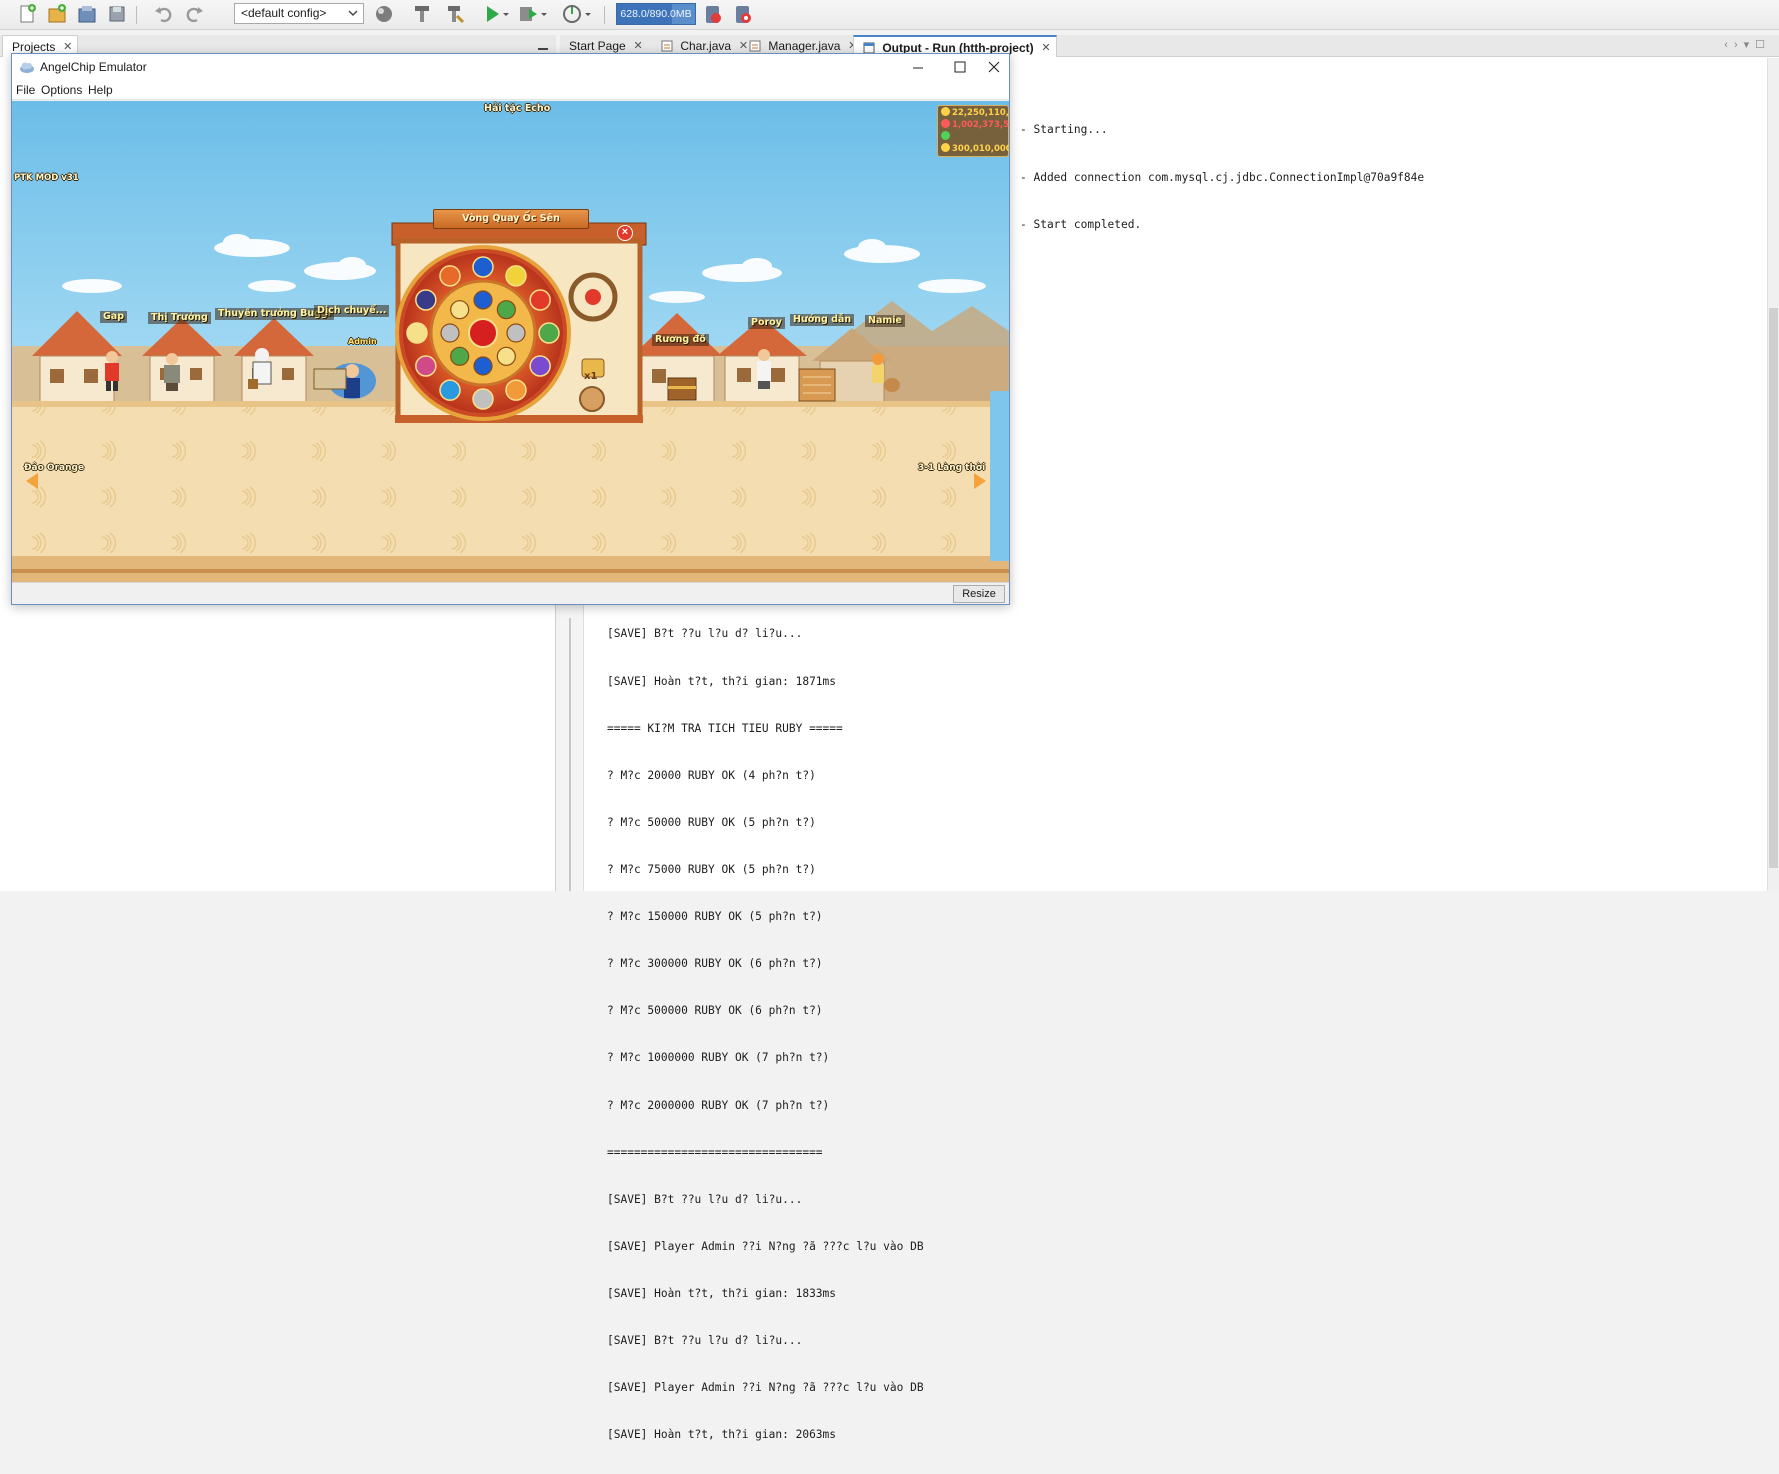 This screenshot has width=1779, height=1474. I want to click on menu-help: Help, so click(100, 90).